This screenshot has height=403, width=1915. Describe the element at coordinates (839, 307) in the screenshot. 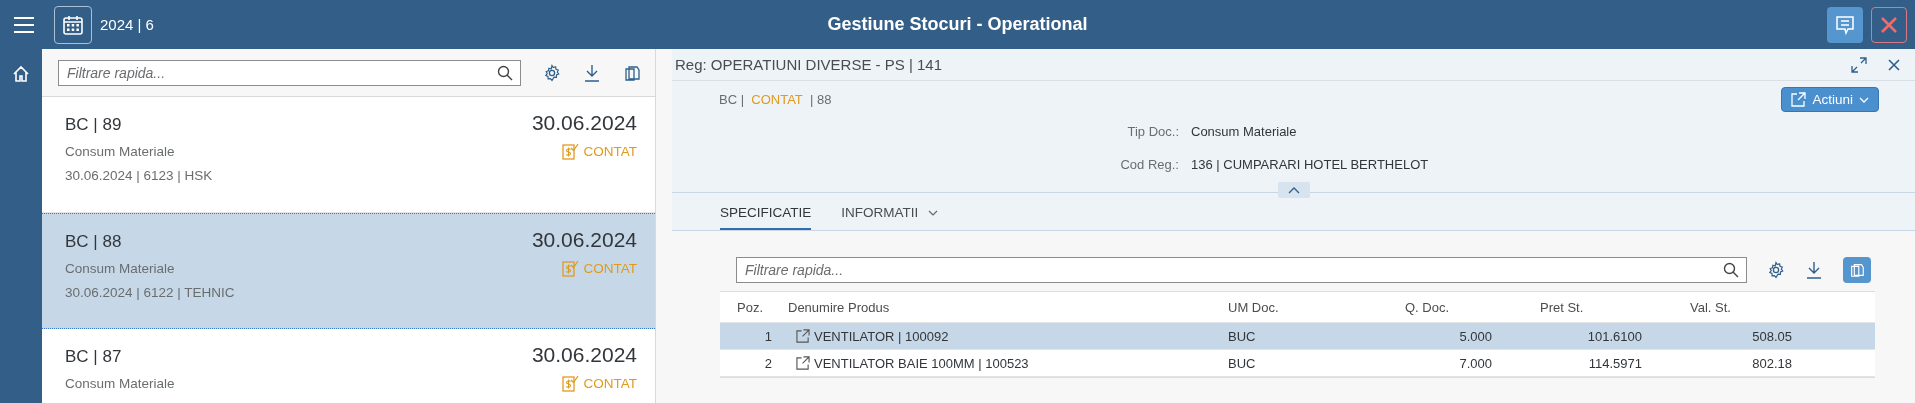

I see `column-header: Denumire Produs` at that location.